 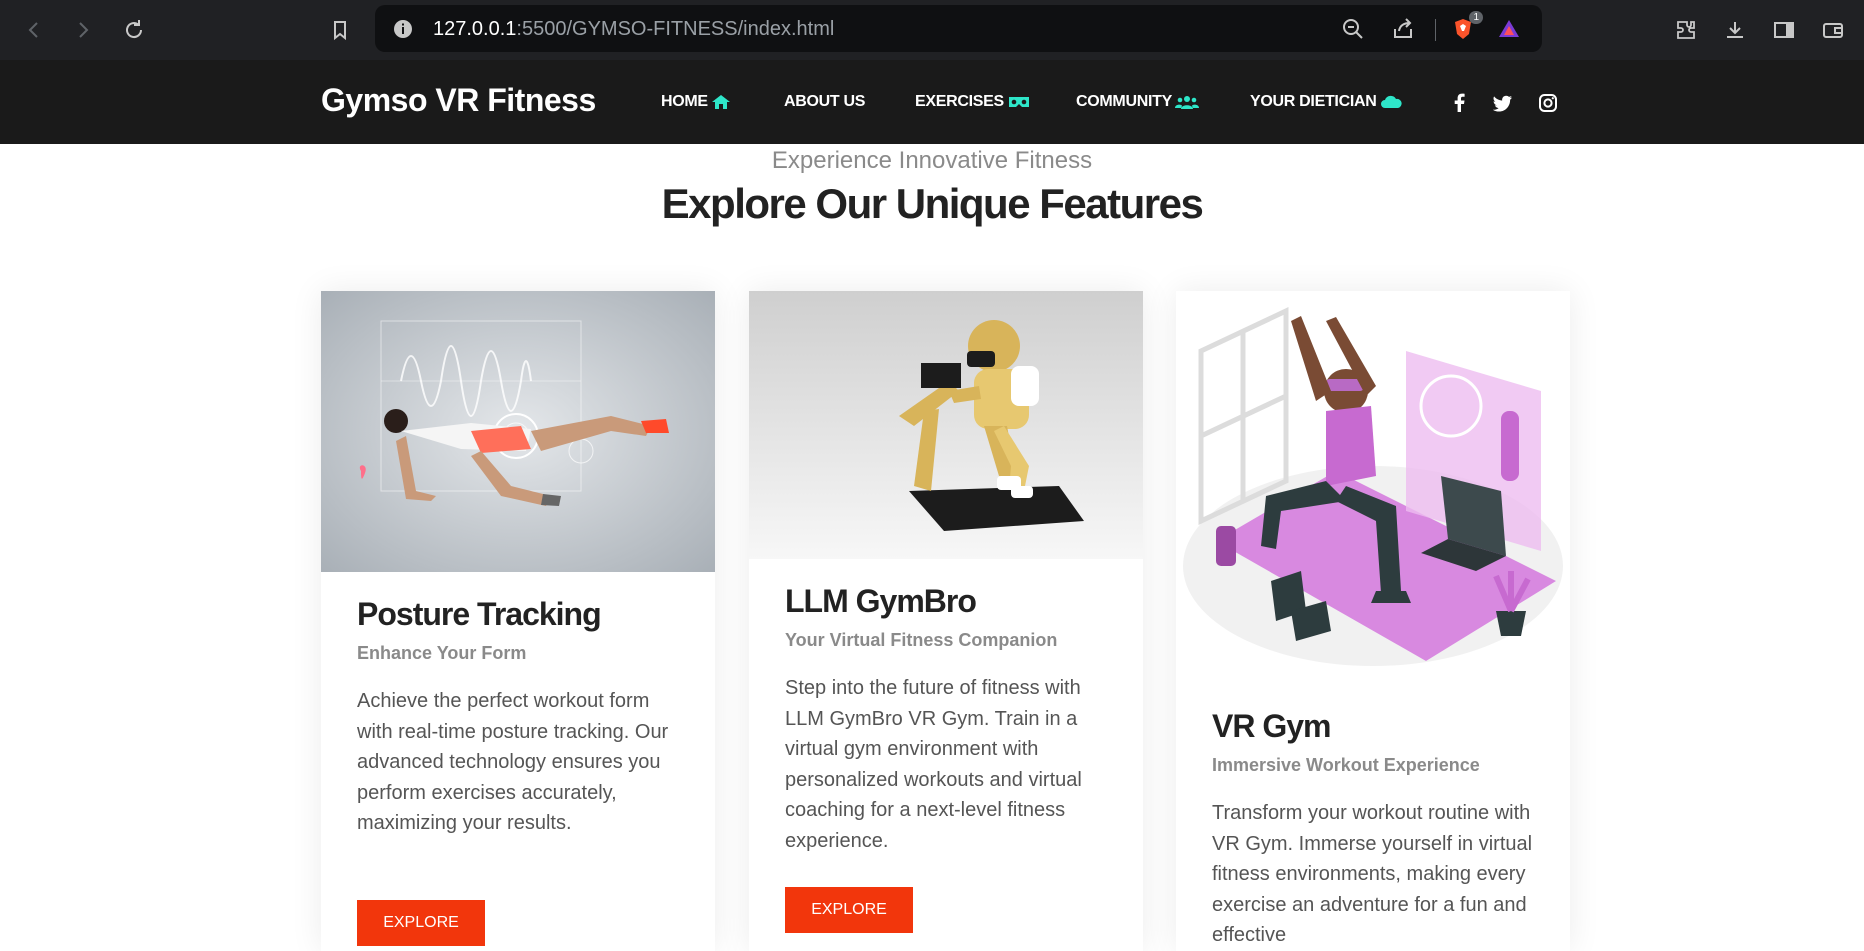 I want to click on home-icon, so click(x=720, y=102).